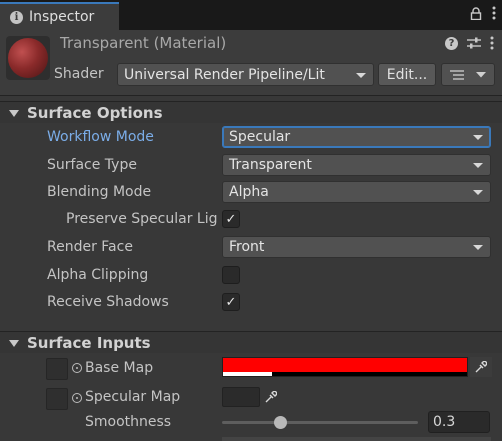 This screenshot has width=502, height=441. What do you see at coordinates (89, 343) in the screenshot?
I see `surface-inputs-title: Surface Inputs` at bounding box center [89, 343].